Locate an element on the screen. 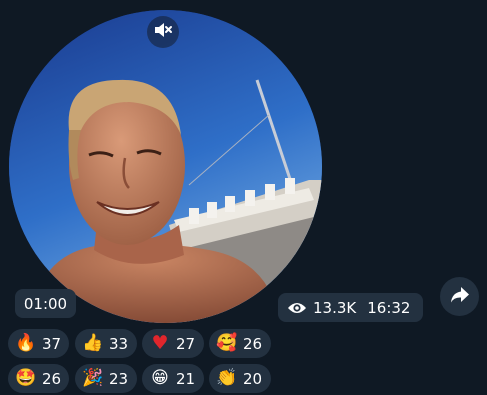  video-duration-badge: 01:00 is located at coordinates (45, 303).